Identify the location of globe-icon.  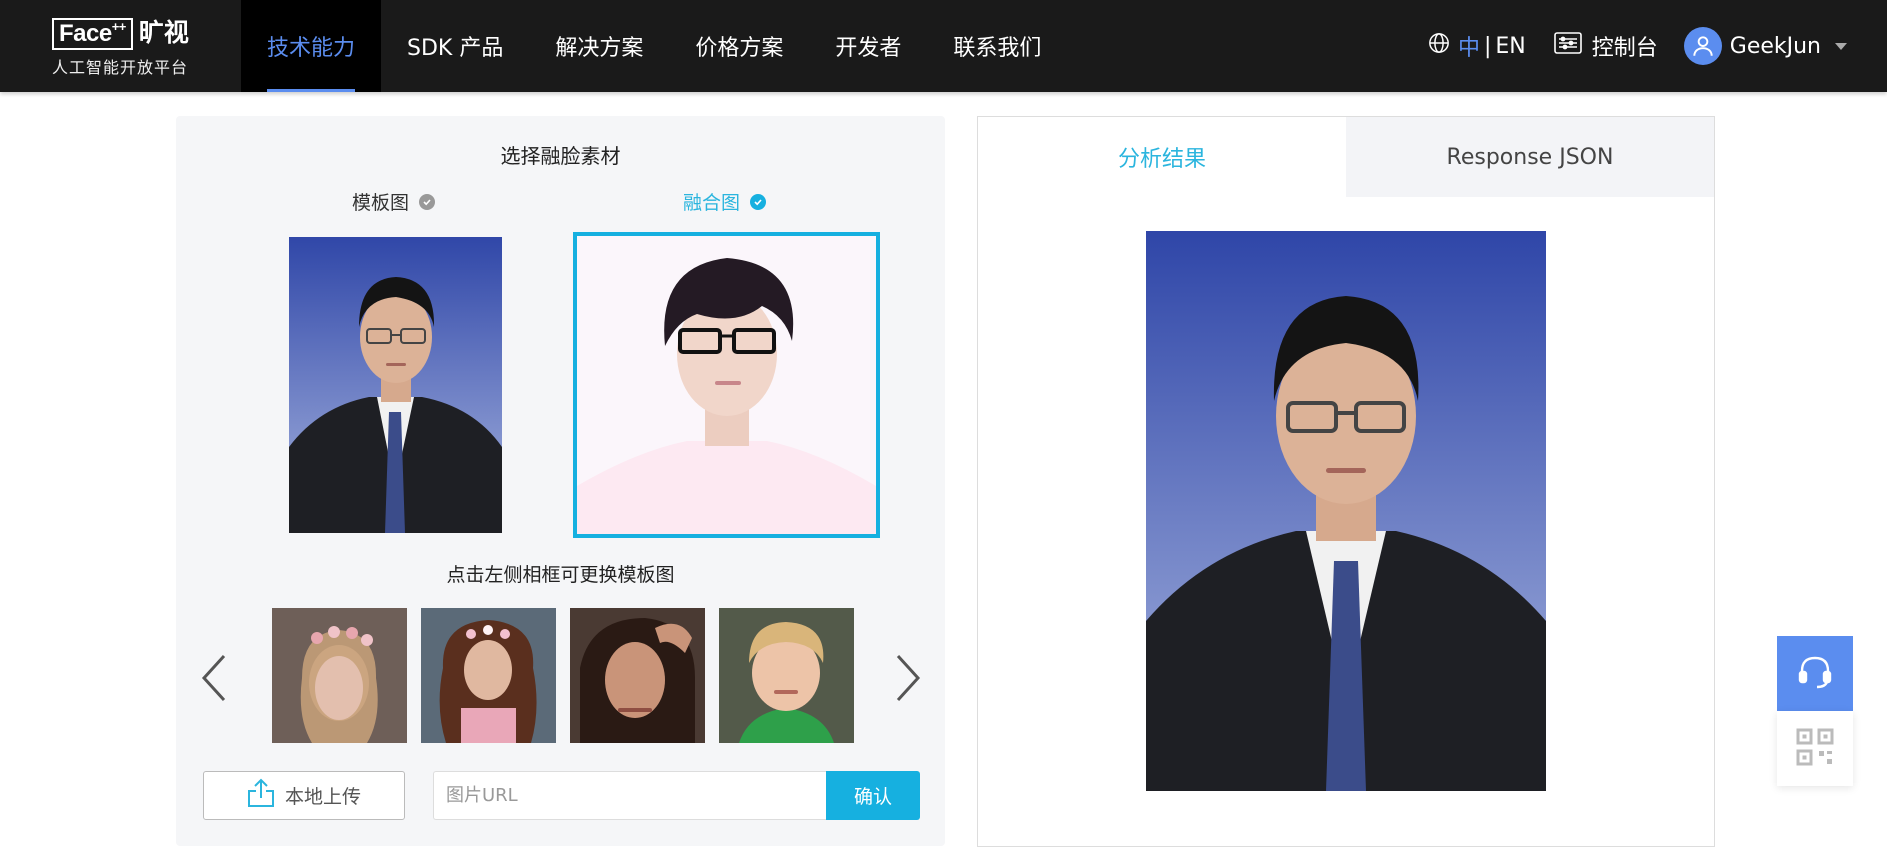
(1439, 46).